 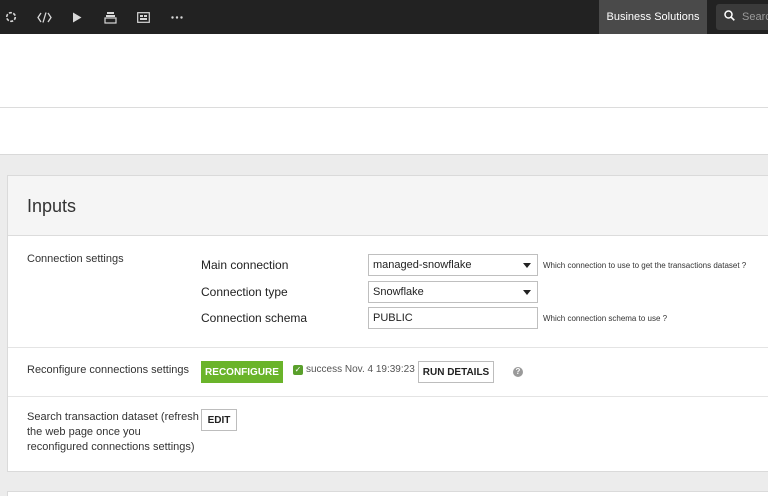 I want to click on run-status: ✓ success Nov. 4 19:39:23, so click(x=354, y=369).